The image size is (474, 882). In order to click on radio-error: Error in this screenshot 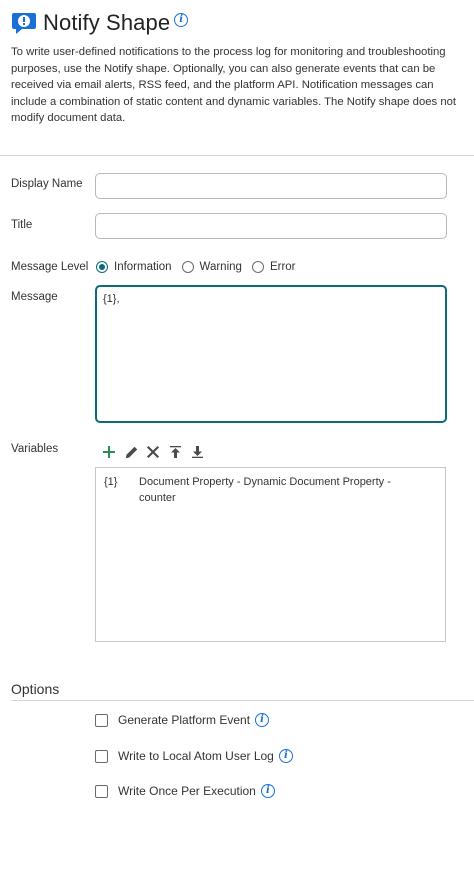, I will do `click(273, 267)`.